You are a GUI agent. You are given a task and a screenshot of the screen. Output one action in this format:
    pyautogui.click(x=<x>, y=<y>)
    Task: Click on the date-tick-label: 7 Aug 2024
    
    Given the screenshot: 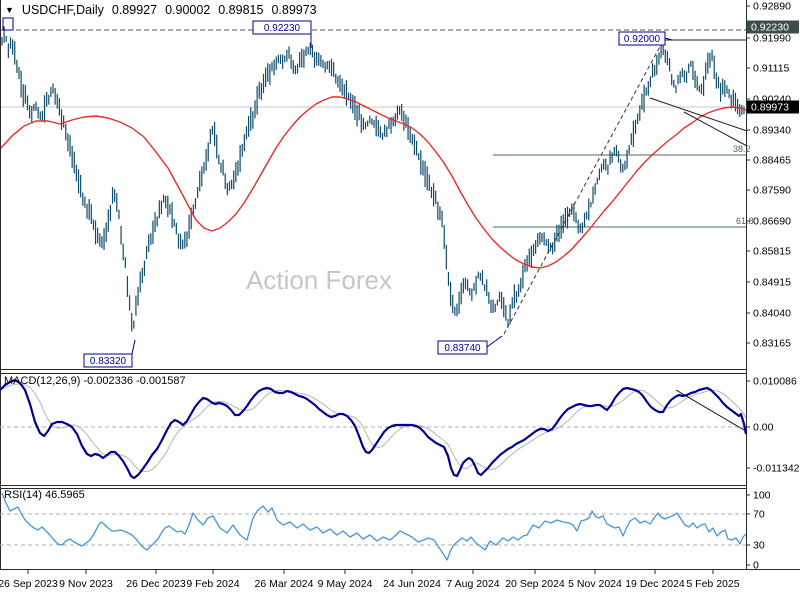 What is the action you would take?
    pyautogui.click(x=472, y=584)
    